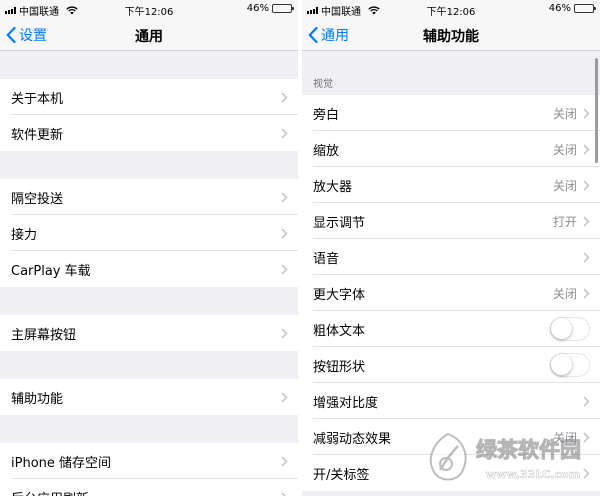  Describe the element at coordinates (149, 197) in the screenshot. I see `list-item: 隔空投送` at that location.